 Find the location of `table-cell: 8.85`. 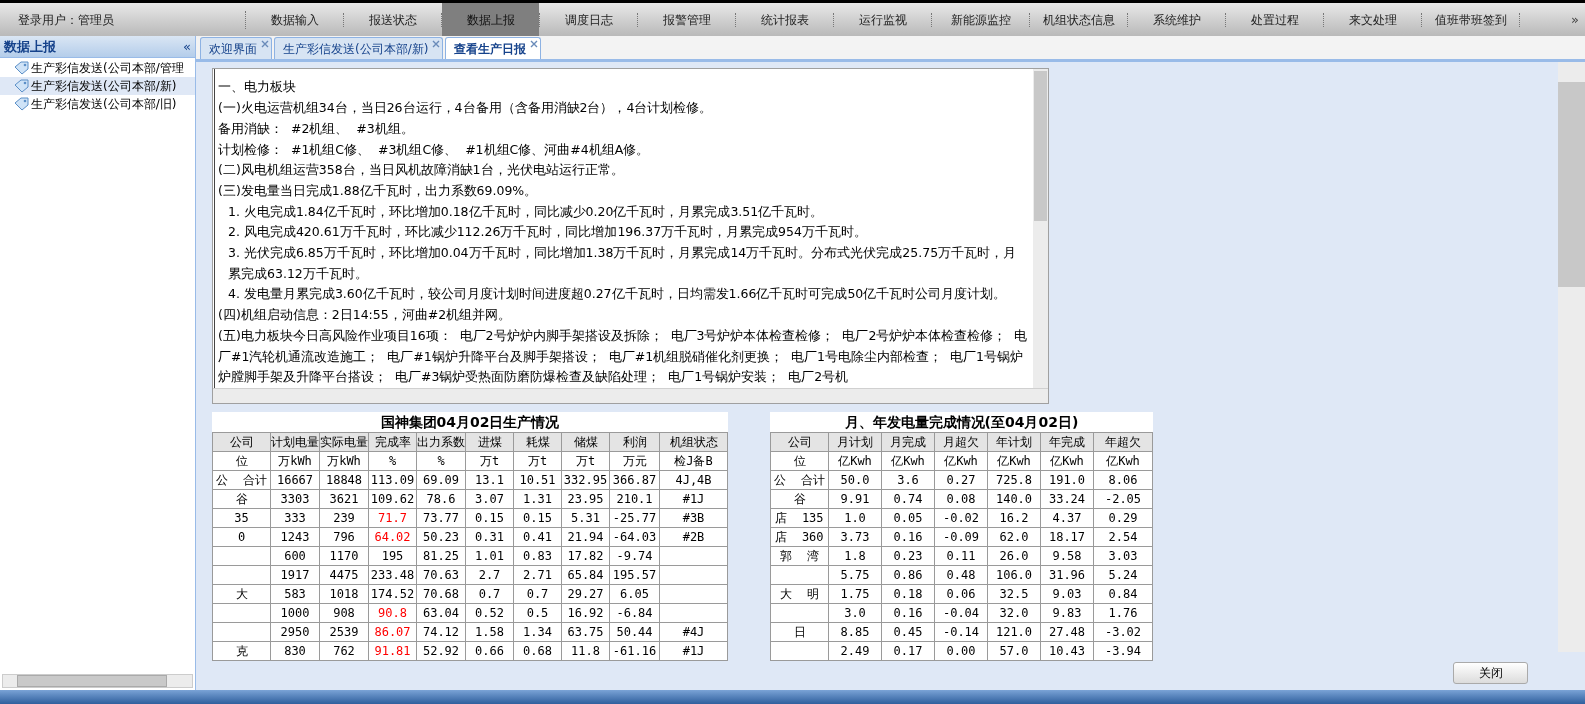

table-cell: 8.85 is located at coordinates (855, 632).